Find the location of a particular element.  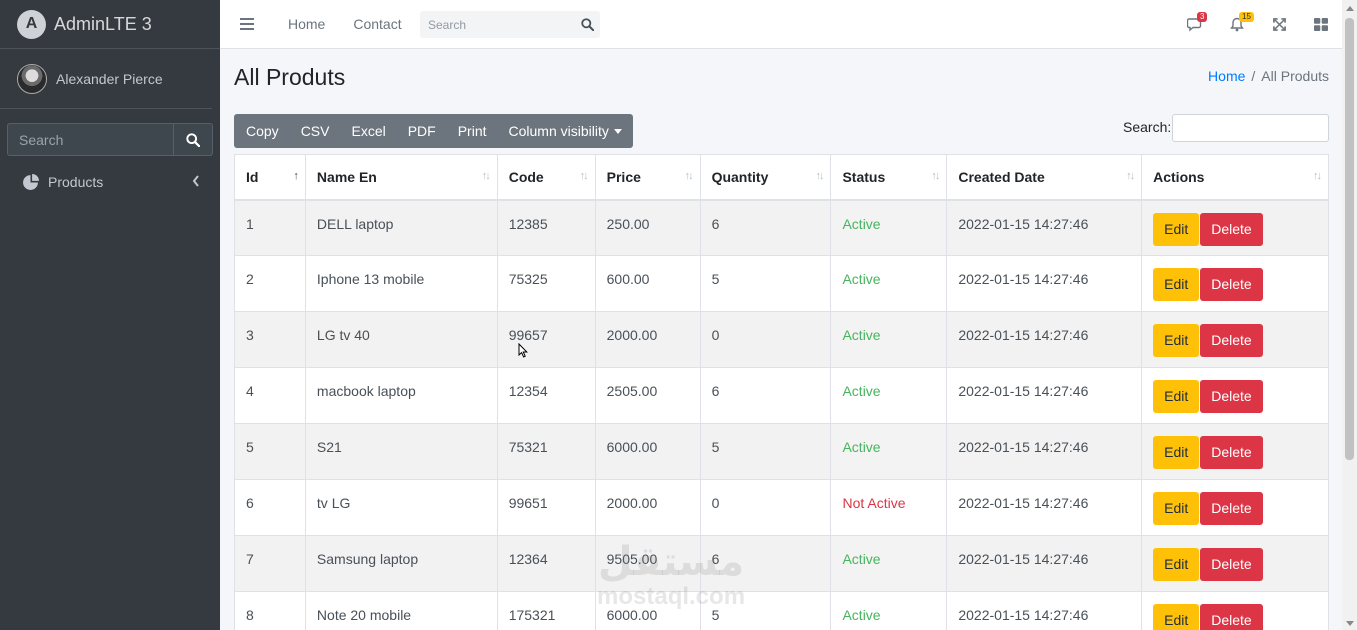

brand-link: A AdminLTE 3 is located at coordinates (110, 24).